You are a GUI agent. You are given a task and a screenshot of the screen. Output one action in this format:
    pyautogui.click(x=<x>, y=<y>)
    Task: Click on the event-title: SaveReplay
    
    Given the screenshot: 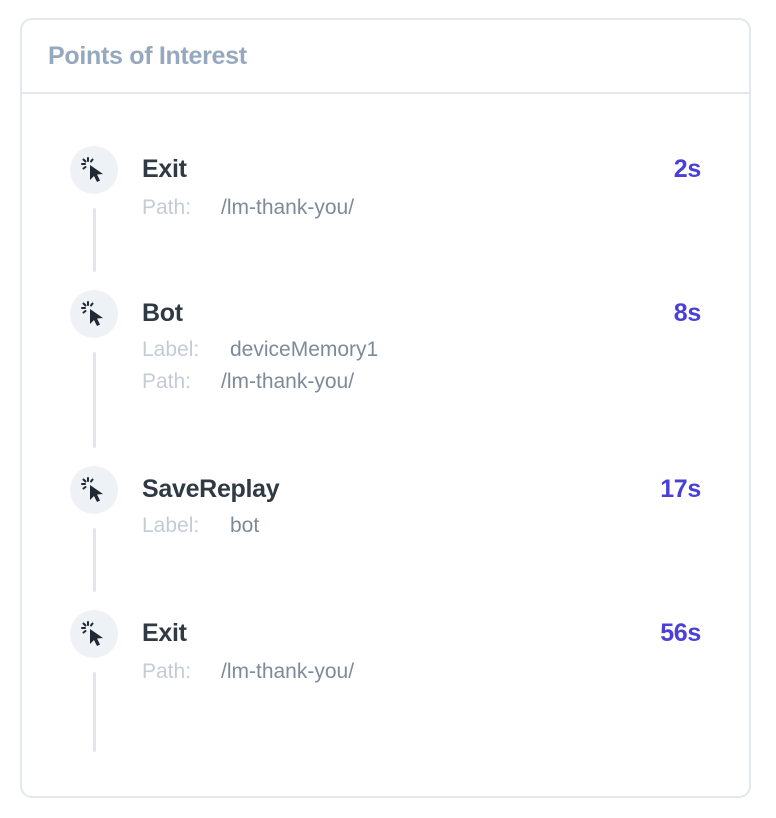 What is the action you would take?
    pyautogui.click(x=211, y=489)
    